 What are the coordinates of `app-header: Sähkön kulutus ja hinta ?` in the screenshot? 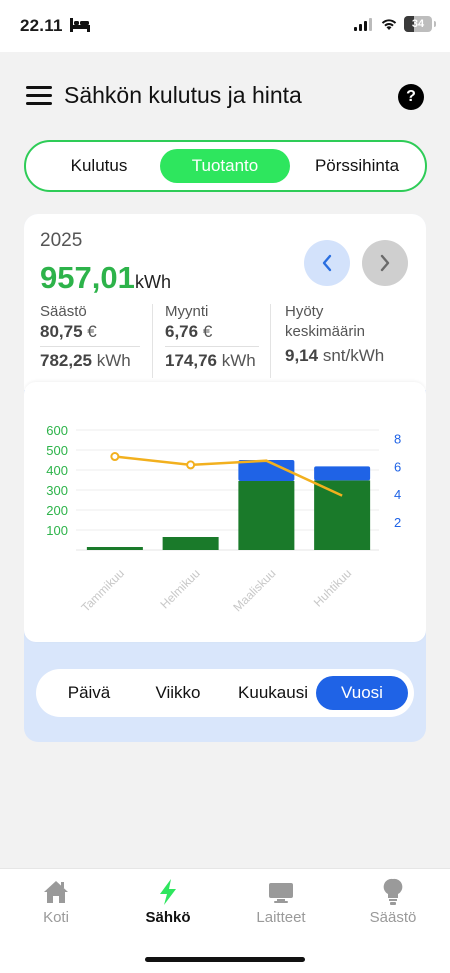 It's located at (225, 96).